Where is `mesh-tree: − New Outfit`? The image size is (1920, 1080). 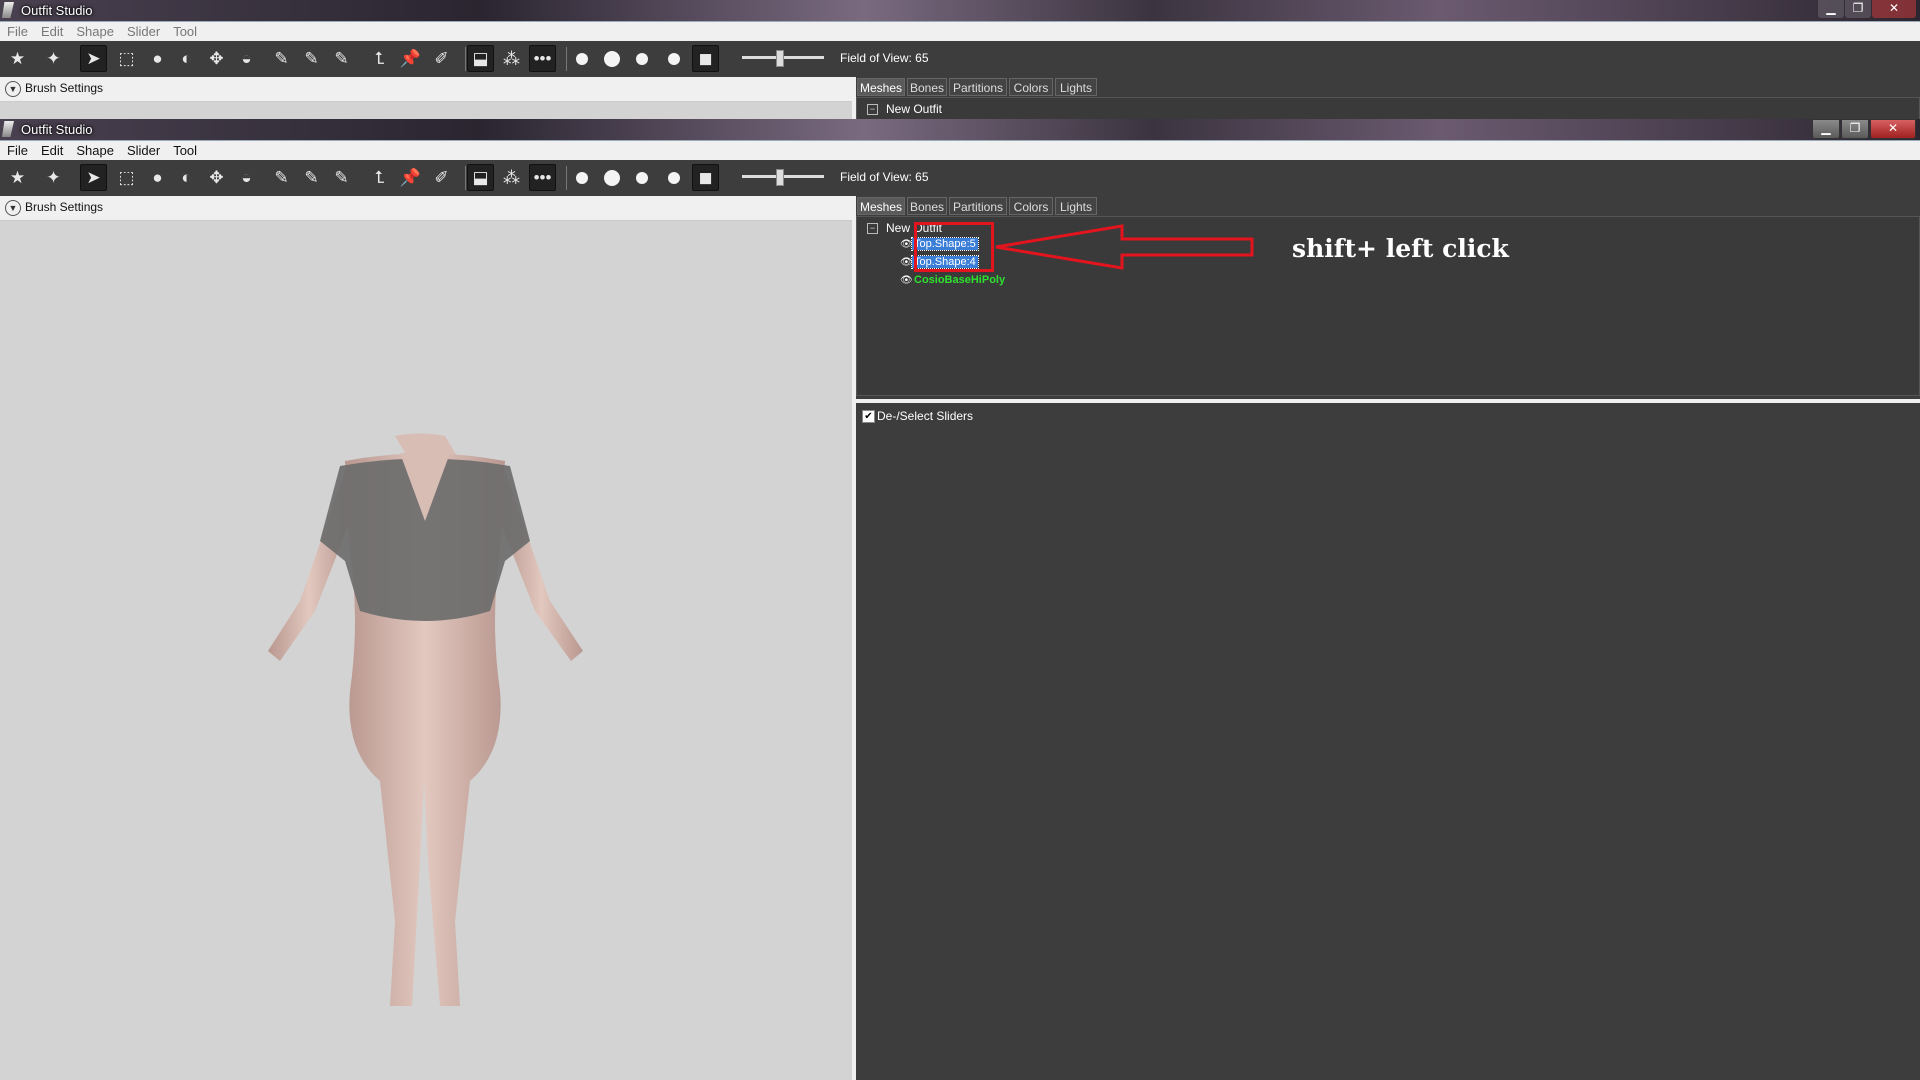 mesh-tree: − New Outfit is located at coordinates (1388, 108).